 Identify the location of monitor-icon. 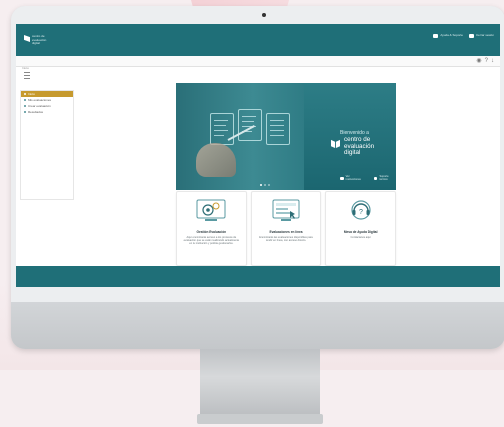
(286, 210).